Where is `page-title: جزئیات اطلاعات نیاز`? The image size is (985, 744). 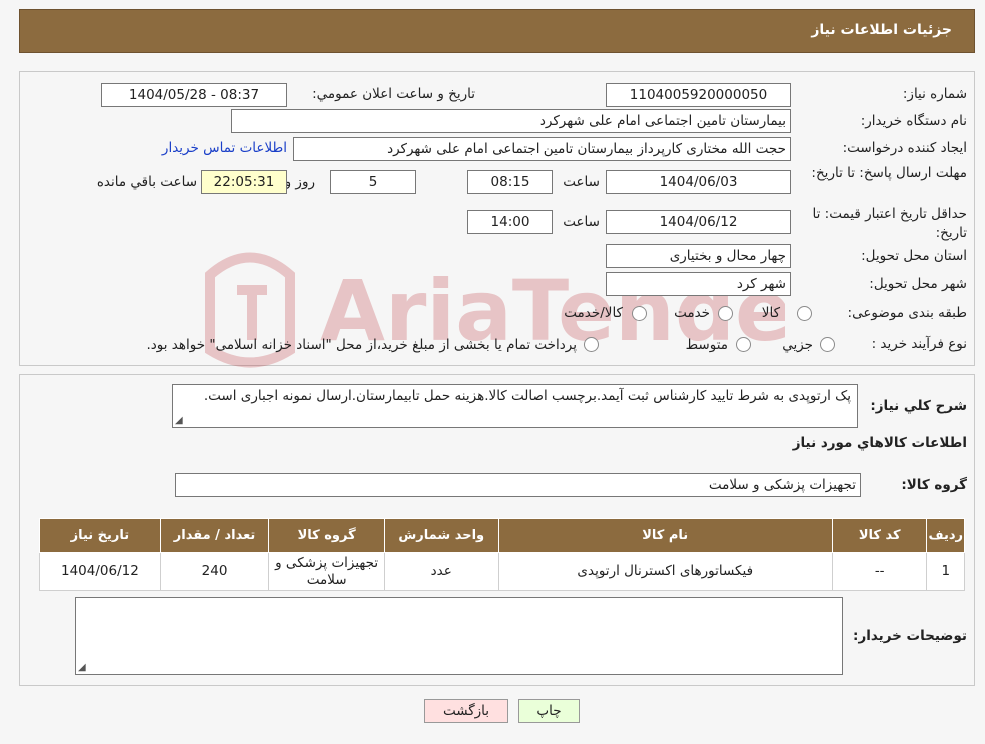 page-title: جزئیات اطلاعات نیاز is located at coordinates (881, 30).